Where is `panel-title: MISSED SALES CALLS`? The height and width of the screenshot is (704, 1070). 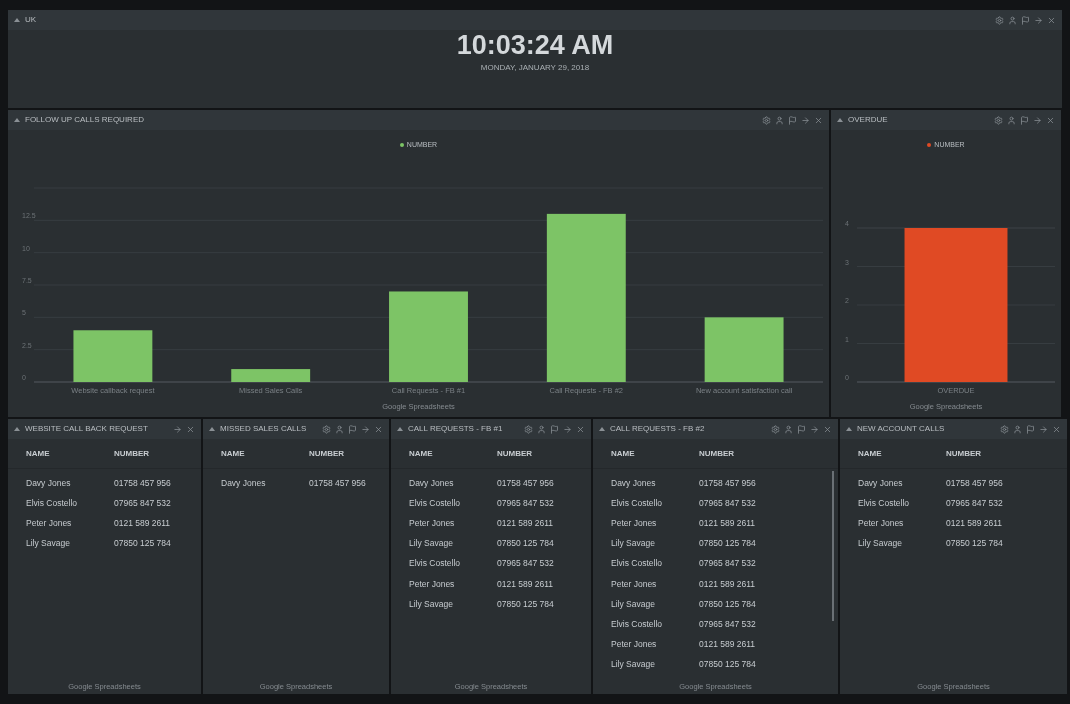
panel-title: MISSED SALES CALLS is located at coordinates (264, 429).